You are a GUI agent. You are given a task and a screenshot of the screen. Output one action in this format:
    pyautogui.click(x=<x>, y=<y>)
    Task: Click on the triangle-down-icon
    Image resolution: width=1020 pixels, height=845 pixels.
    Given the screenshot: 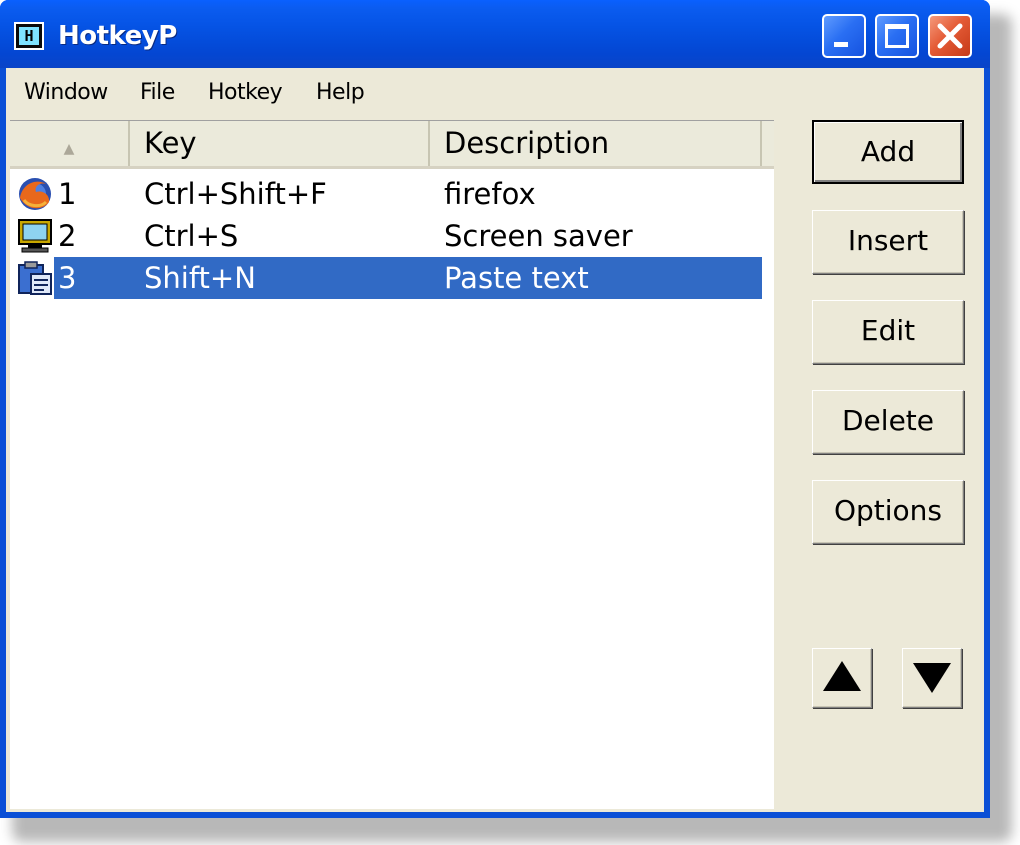 What is the action you would take?
    pyautogui.click(x=932, y=678)
    